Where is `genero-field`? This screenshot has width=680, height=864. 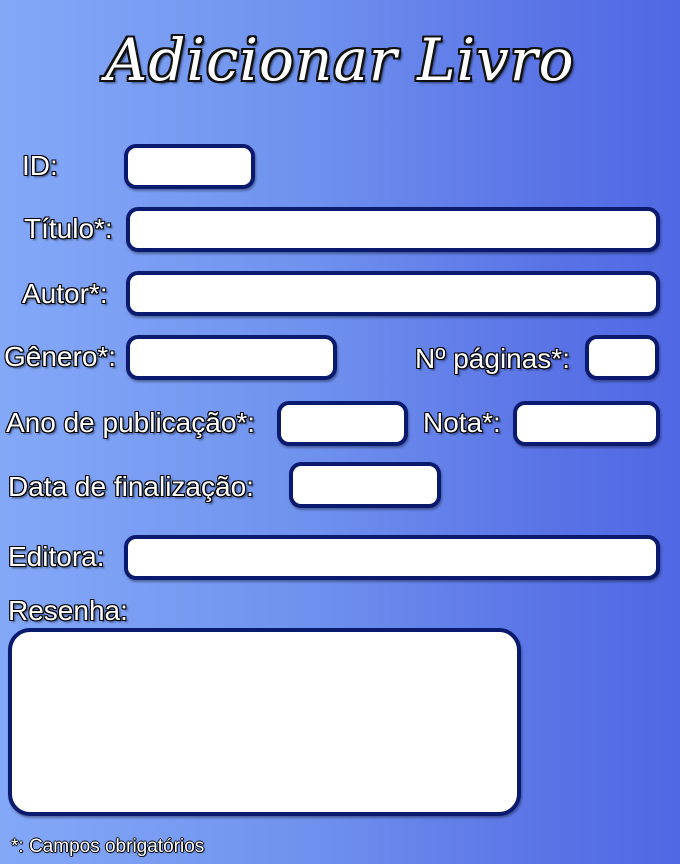 genero-field is located at coordinates (231, 357).